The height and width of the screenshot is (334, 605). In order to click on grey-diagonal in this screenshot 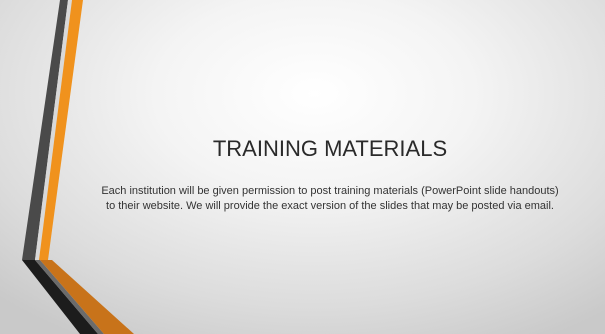, I will do `click(69, 297)`.